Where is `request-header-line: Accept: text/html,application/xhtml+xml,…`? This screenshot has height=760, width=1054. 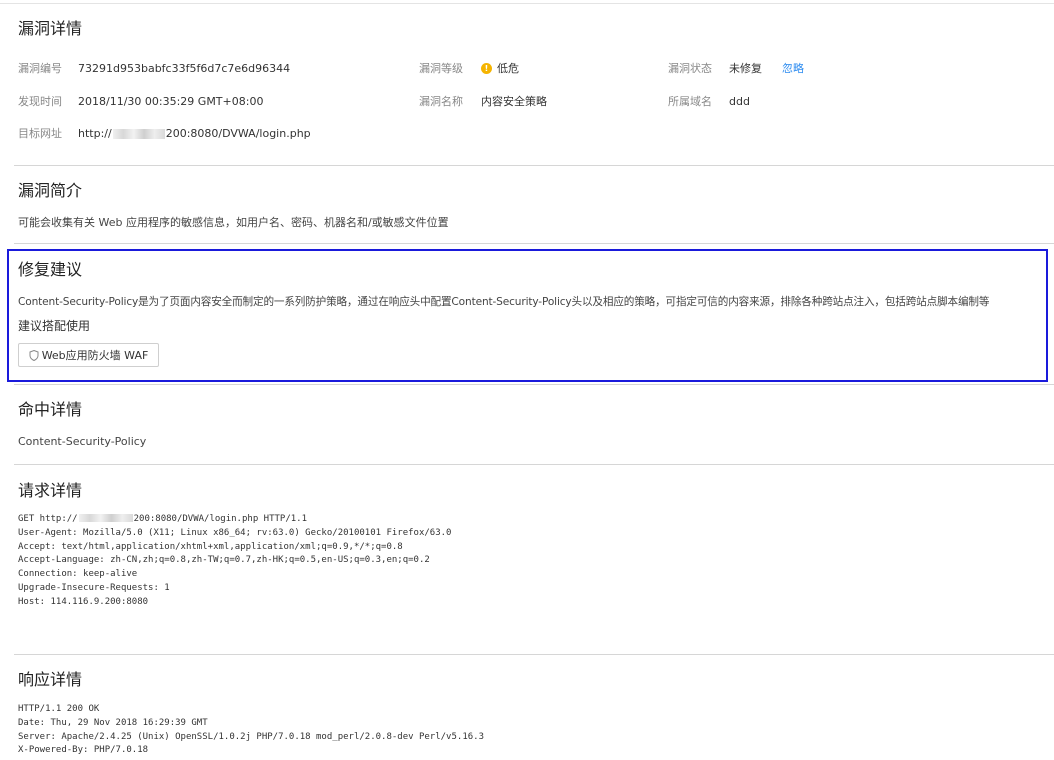 request-header-line: Accept: text/html,application/xhtml+xml,… is located at coordinates (210, 546).